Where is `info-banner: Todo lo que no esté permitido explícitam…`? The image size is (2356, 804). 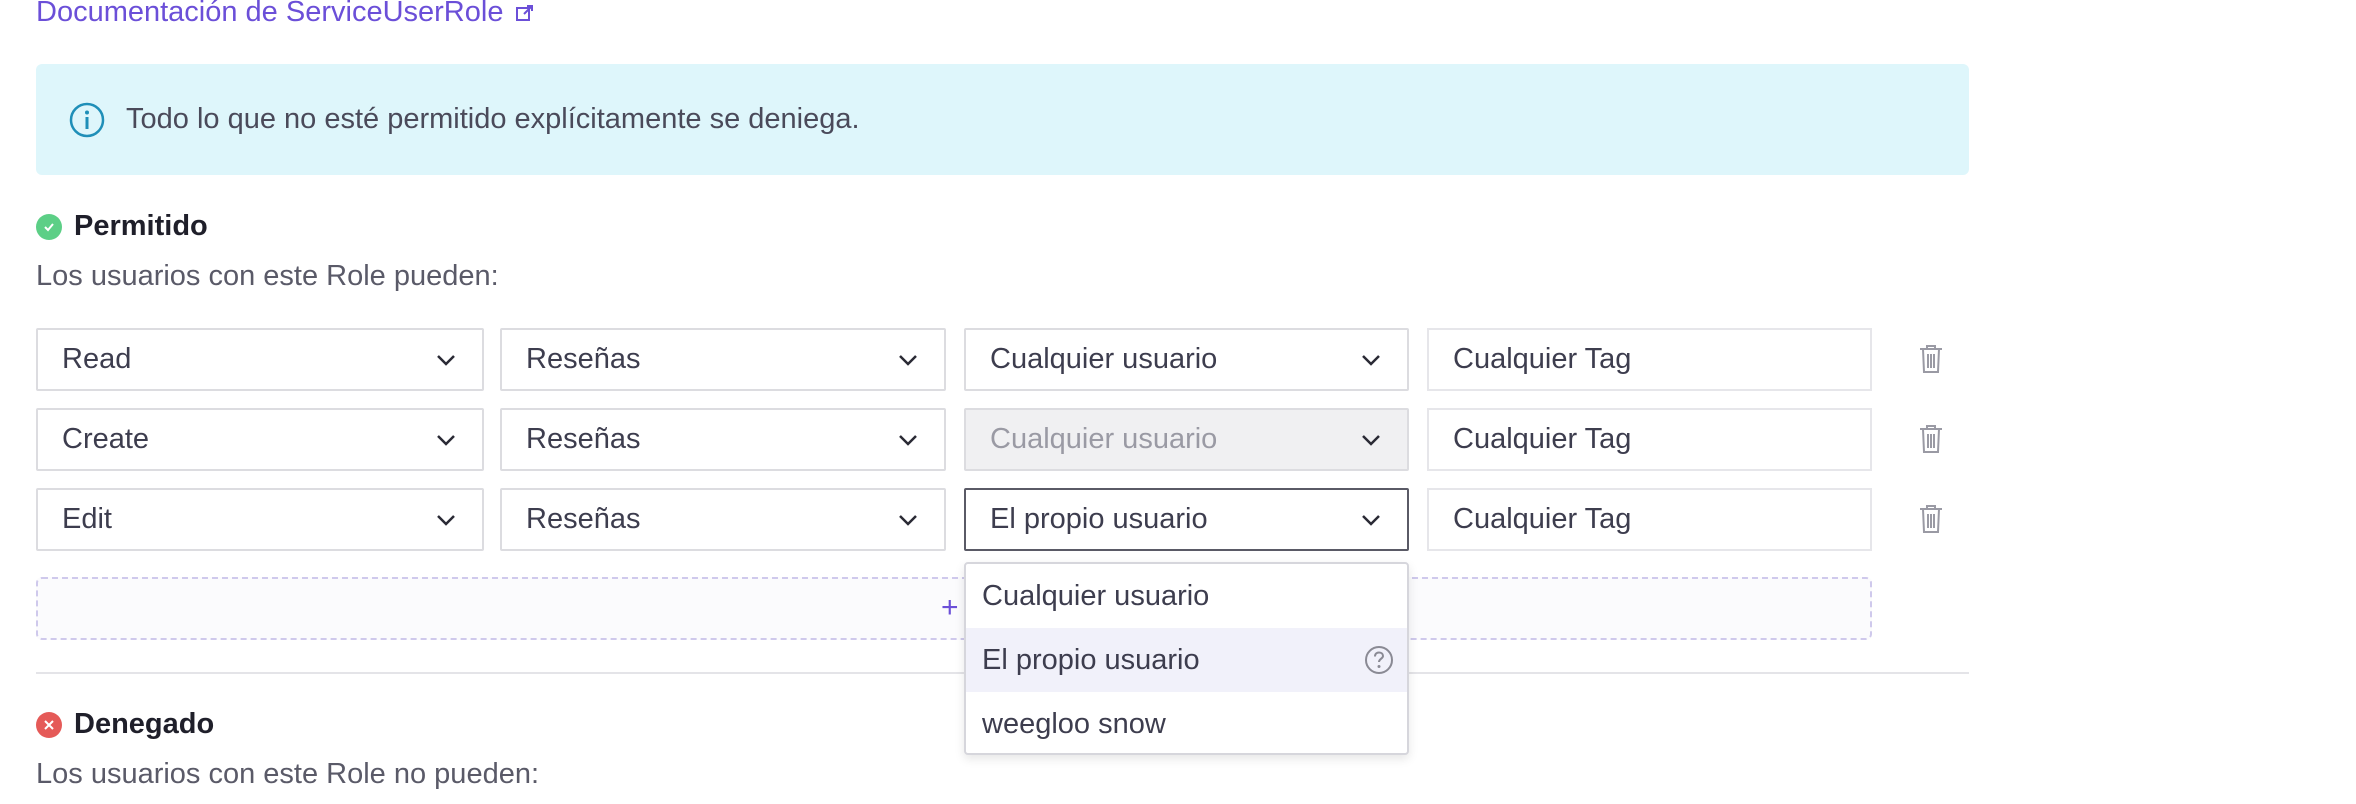
info-banner: Todo lo que no esté permitido explícitam… is located at coordinates (1002, 119).